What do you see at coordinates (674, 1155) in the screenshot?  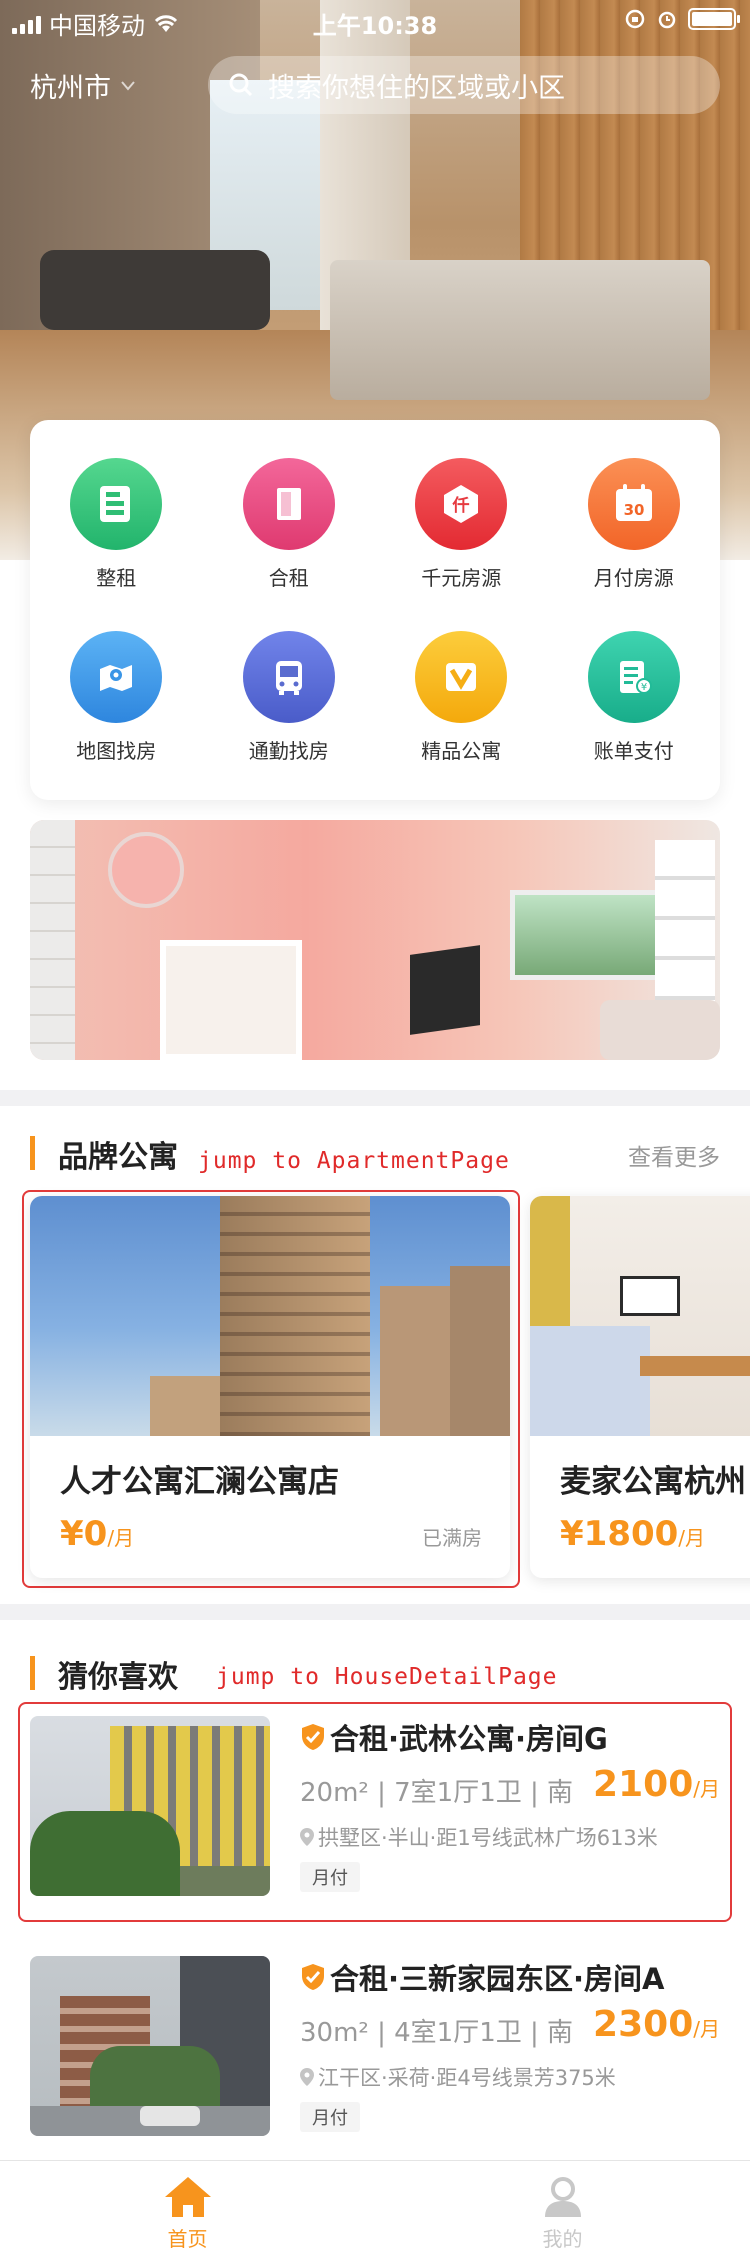 I see `view-more-link: 查看更多` at bounding box center [674, 1155].